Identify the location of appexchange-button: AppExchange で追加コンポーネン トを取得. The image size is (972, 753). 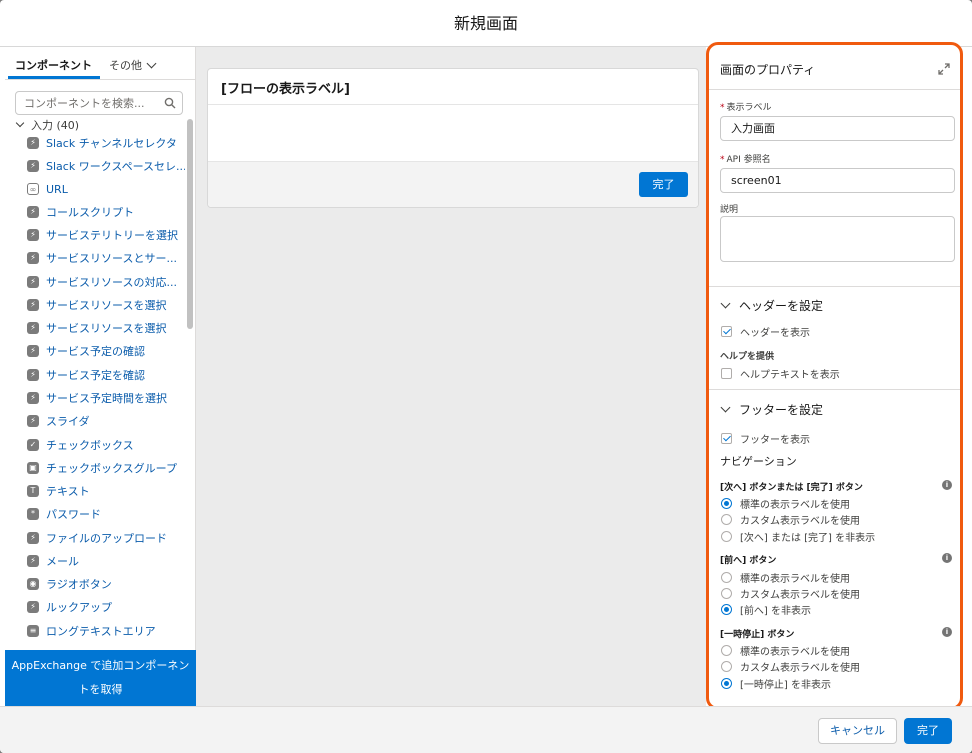
(100, 678).